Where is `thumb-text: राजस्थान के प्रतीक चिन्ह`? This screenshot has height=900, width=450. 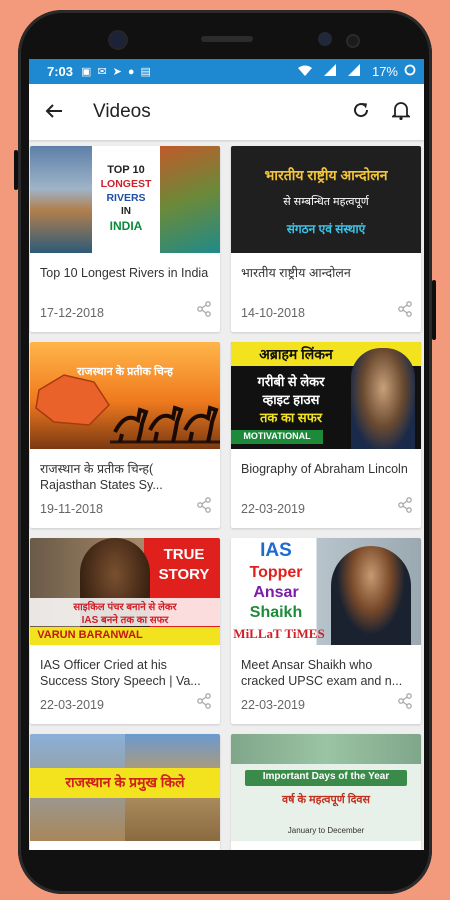
thumb-text: राजस्थान के प्रतीक चिन्ह is located at coordinates (125, 372).